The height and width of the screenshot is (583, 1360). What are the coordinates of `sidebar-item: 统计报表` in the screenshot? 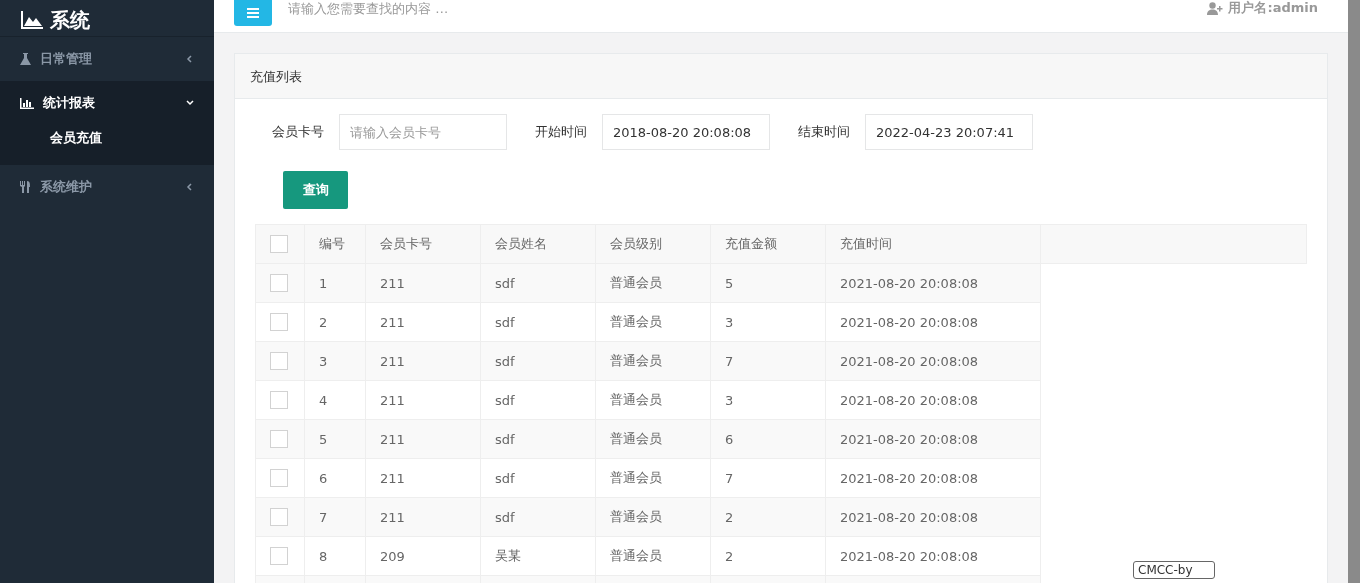 It's located at (107, 103).